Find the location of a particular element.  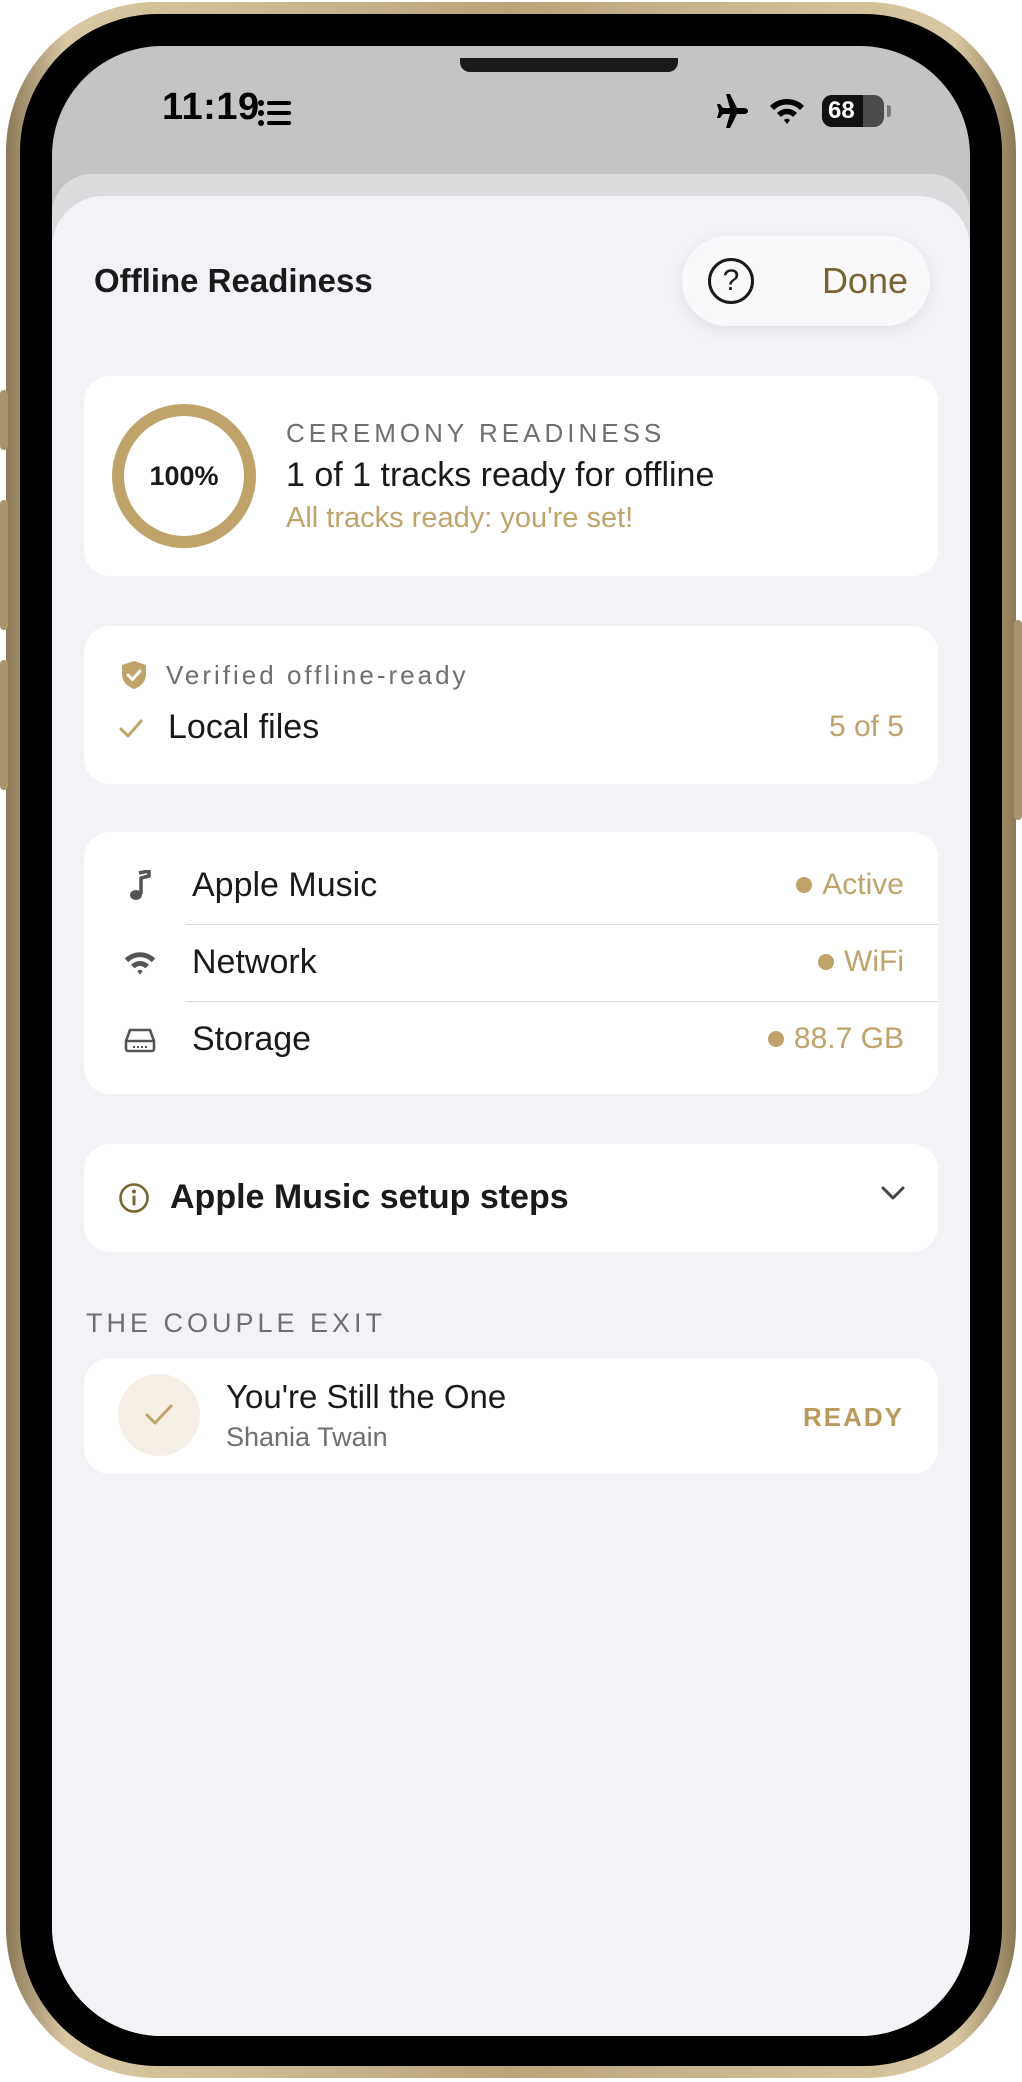

help-button: ? is located at coordinates (731, 281).